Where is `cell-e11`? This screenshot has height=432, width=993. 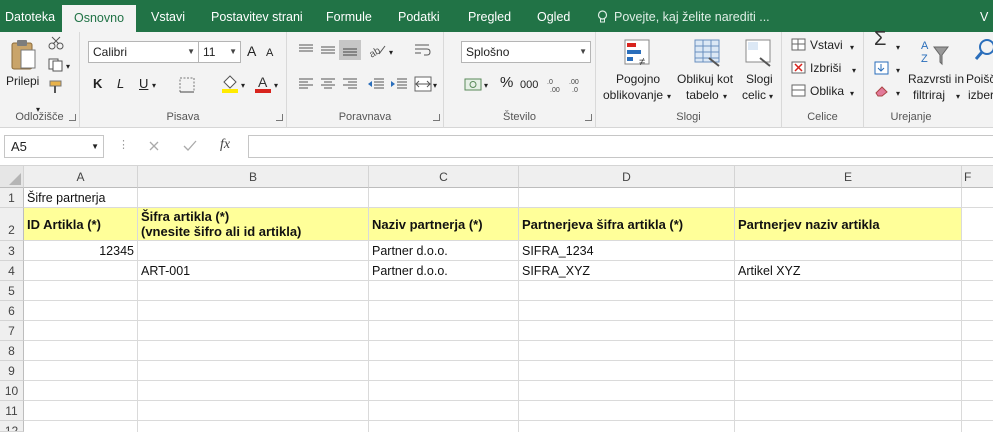 cell-e11 is located at coordinates (848, 411).